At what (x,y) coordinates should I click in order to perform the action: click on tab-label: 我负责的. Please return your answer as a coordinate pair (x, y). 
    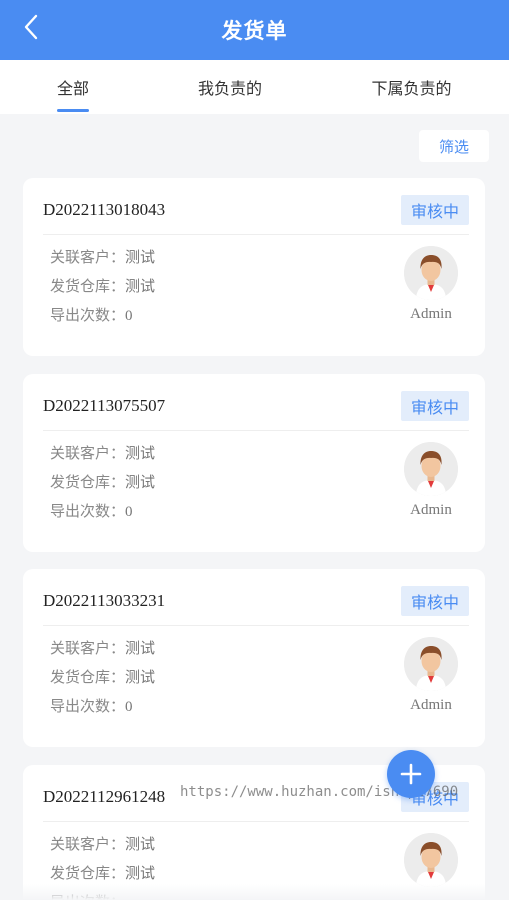
    Looking at the image, I should click on (229, 88).